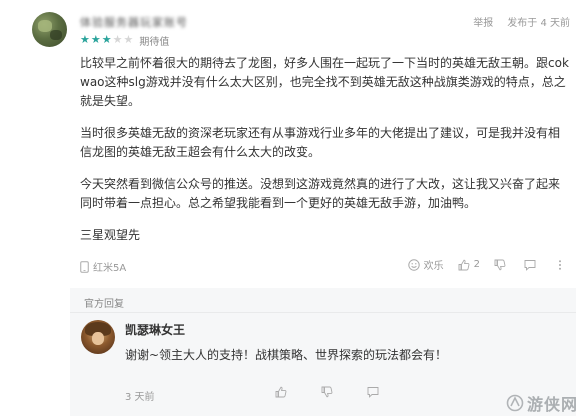 Image resolution: width=584 pixels, height=419 pixels. I want to click on more-dots-icon, so click(560, 264).